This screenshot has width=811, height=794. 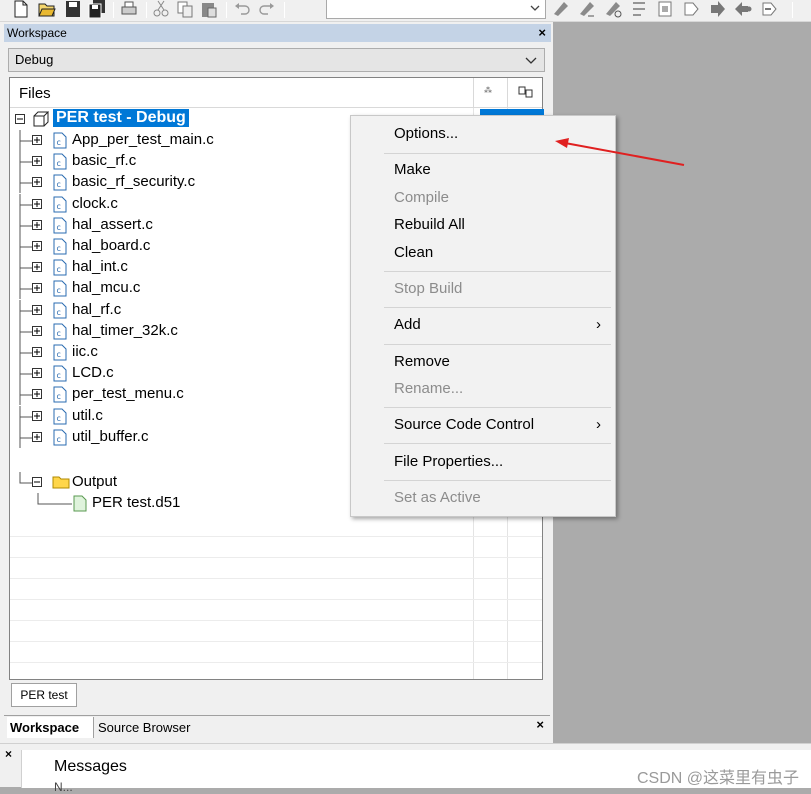 I want to click on menu-item-set-as-active: Set as Active, so click(x=437, y=497).